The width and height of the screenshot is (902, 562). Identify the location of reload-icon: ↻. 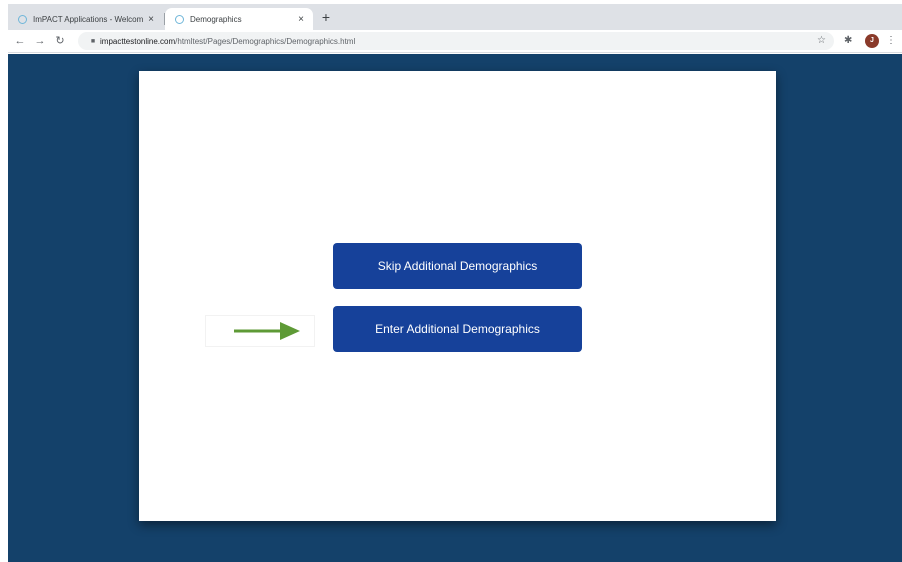
(60, 41).